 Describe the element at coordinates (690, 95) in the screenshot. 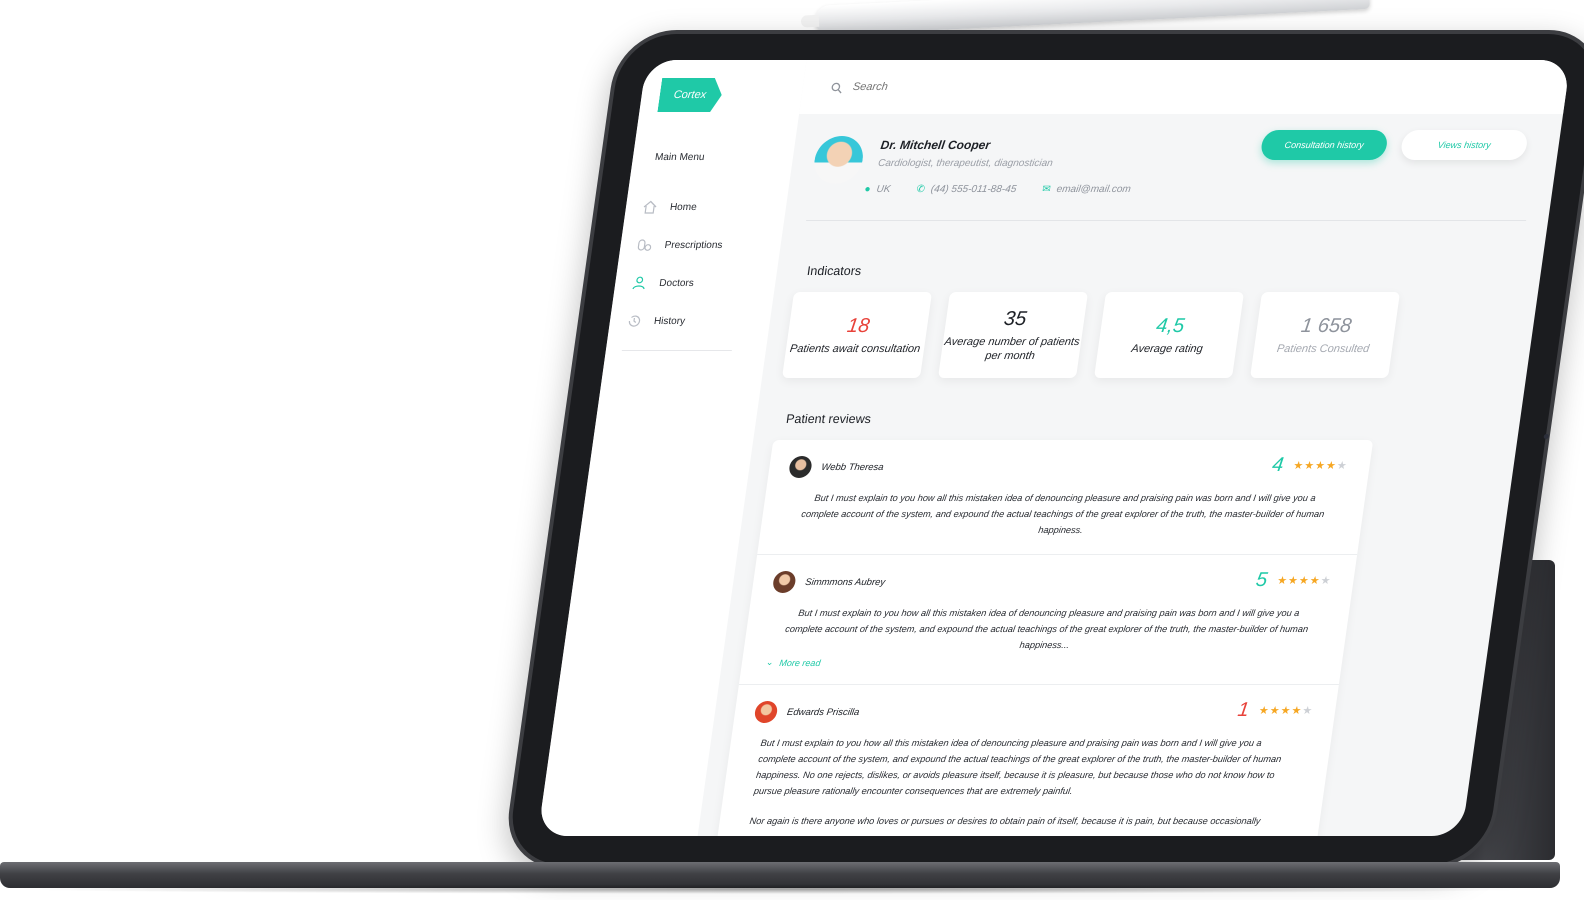

I see `logo: Cortex` at that location.